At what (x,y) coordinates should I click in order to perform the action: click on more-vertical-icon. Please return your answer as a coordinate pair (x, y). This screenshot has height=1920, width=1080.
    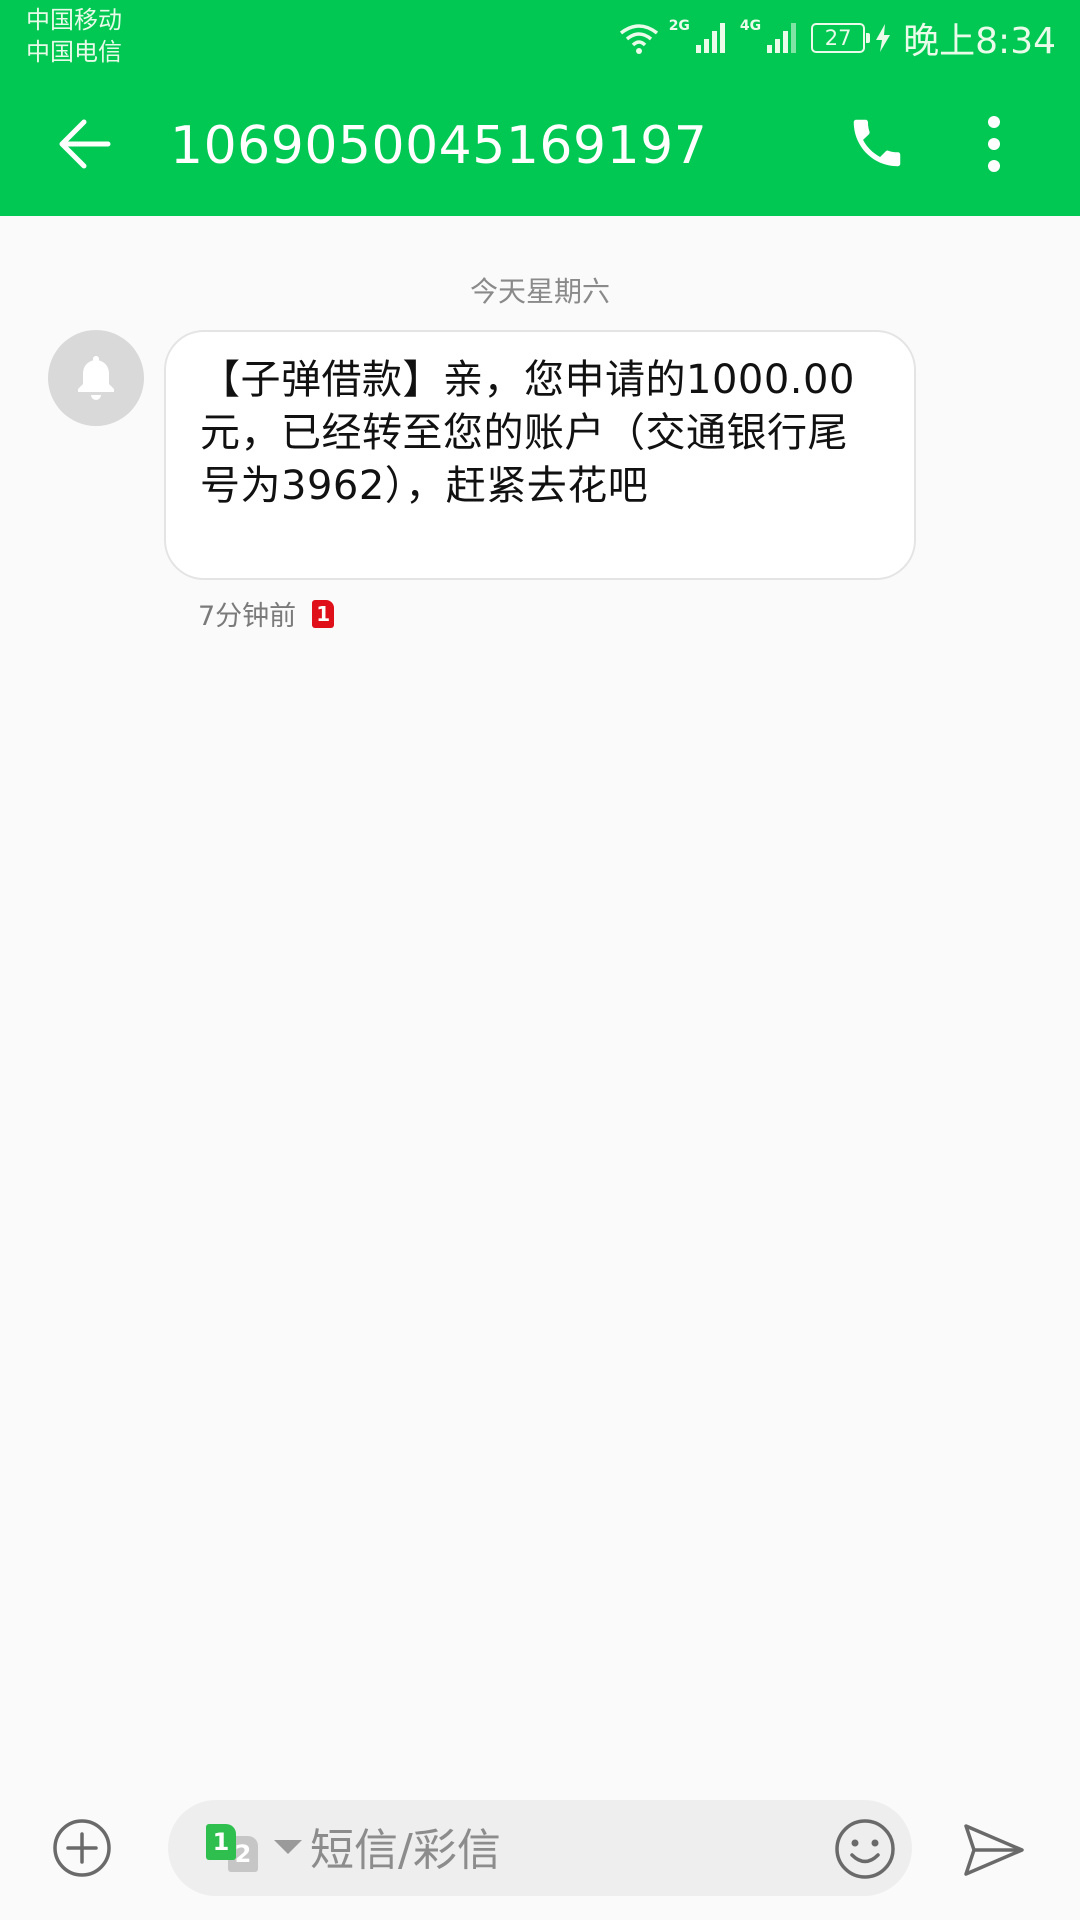
    Looking at the image, I should click on (994, 144).